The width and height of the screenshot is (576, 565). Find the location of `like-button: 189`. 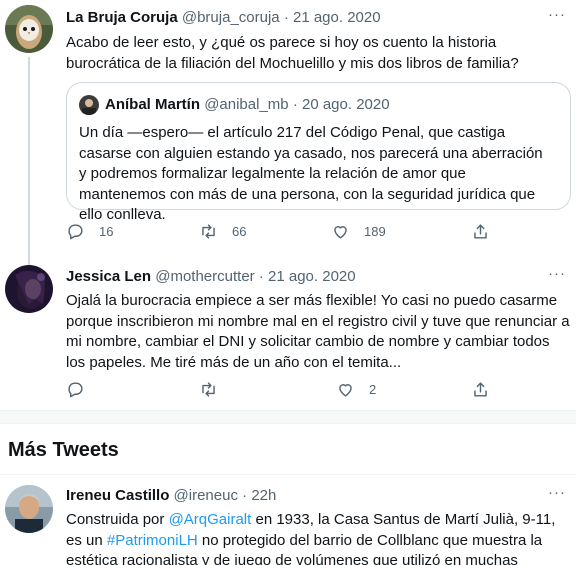

like-button: 189 is located at coordinates (358, 231).